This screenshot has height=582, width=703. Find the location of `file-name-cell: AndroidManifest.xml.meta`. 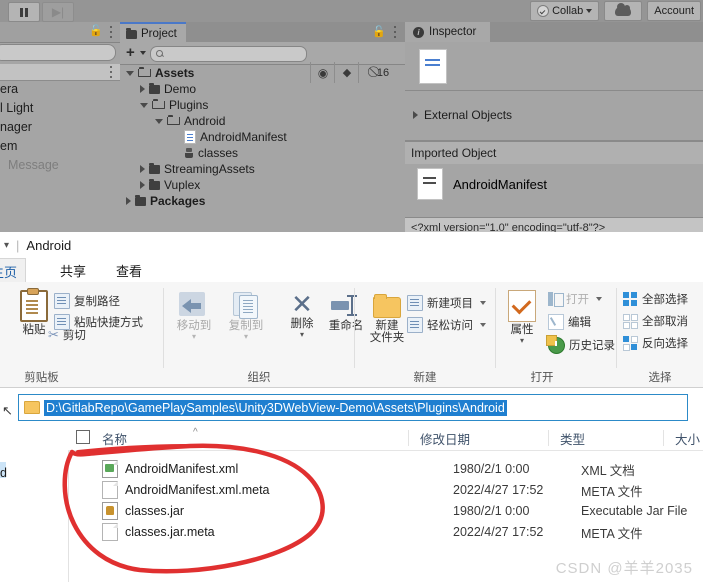

file-name-cell: AndroidManifest.xml.meta is located at coordinates (186, 490).